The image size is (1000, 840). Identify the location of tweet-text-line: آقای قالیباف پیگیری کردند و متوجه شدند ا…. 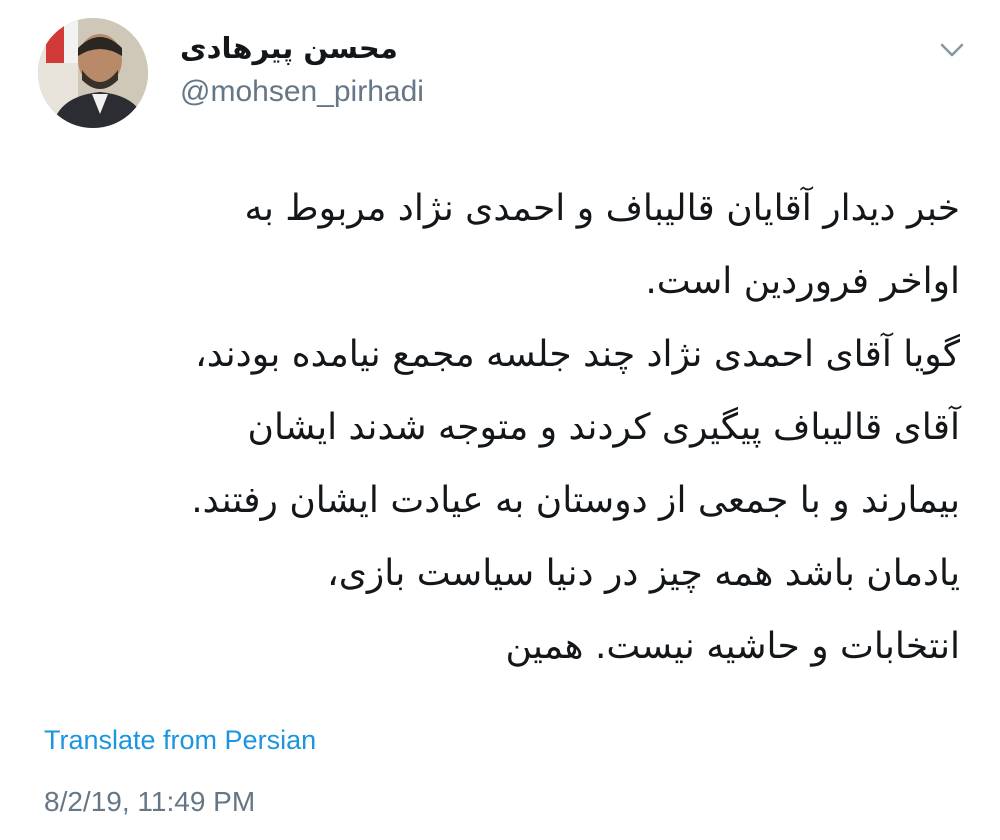
(603, 427).